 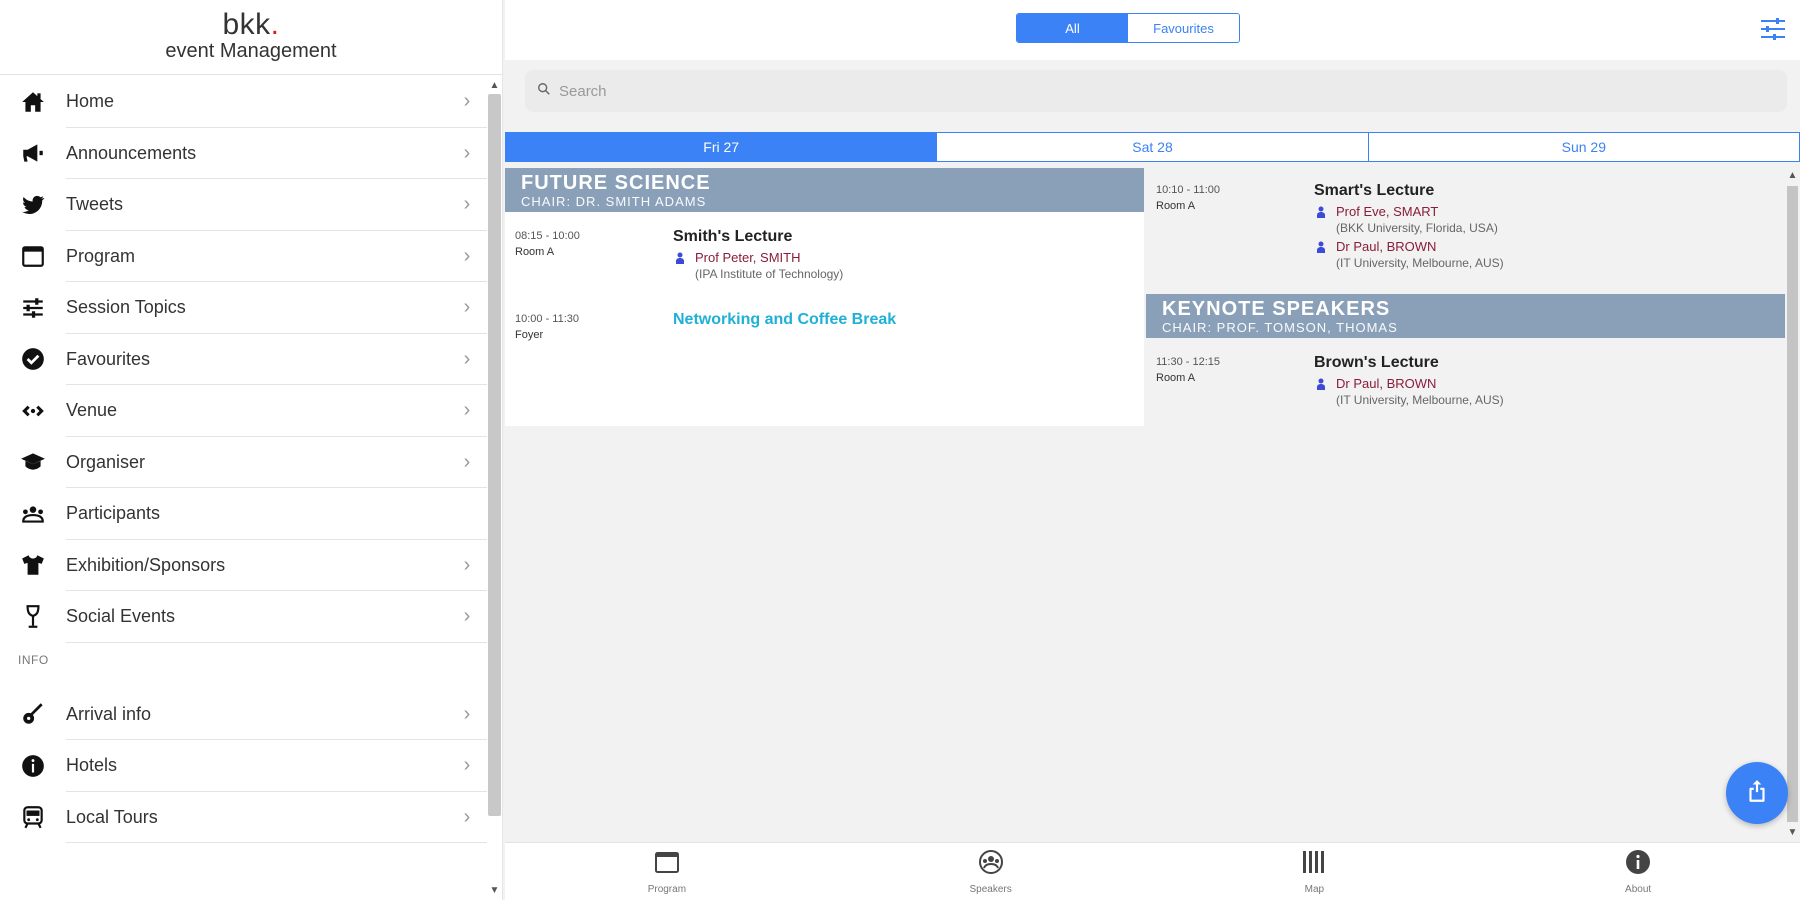 What do you see at coordinates (33, 659) in the screenshot?
I see `sidebar-section-info: INFO` at bounding box center [33, 659].